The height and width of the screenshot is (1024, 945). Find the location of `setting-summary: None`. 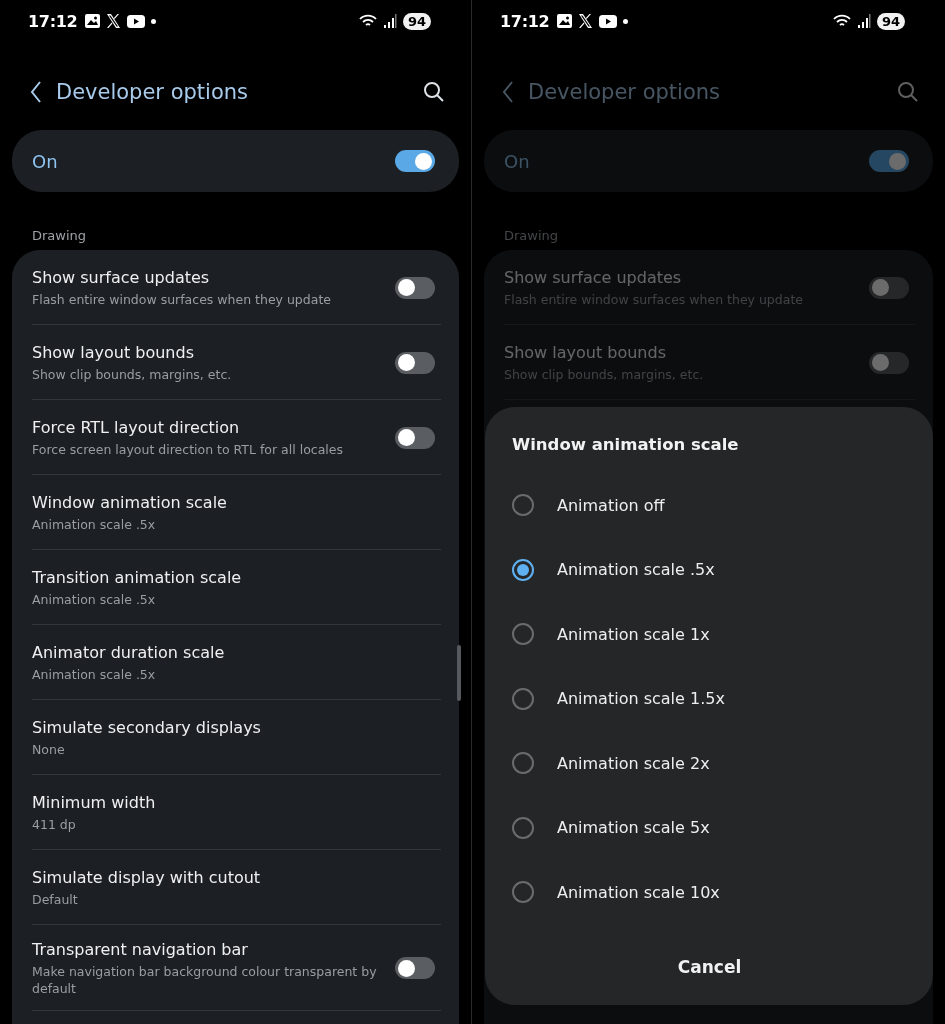

setting-summary: None is located at coordinates (49, 749).